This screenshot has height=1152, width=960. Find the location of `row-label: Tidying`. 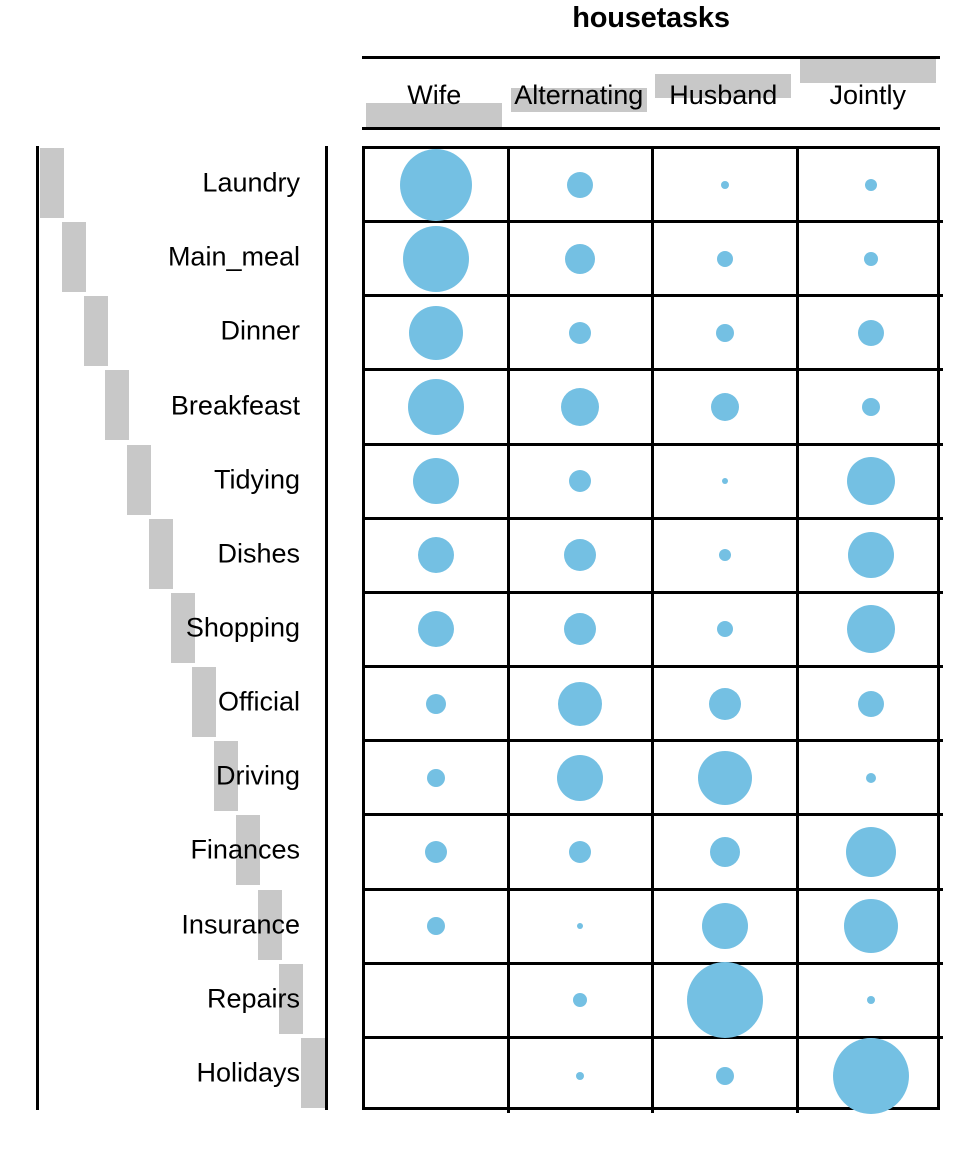

row-label: Tidying is located at coordinates (256, 479).